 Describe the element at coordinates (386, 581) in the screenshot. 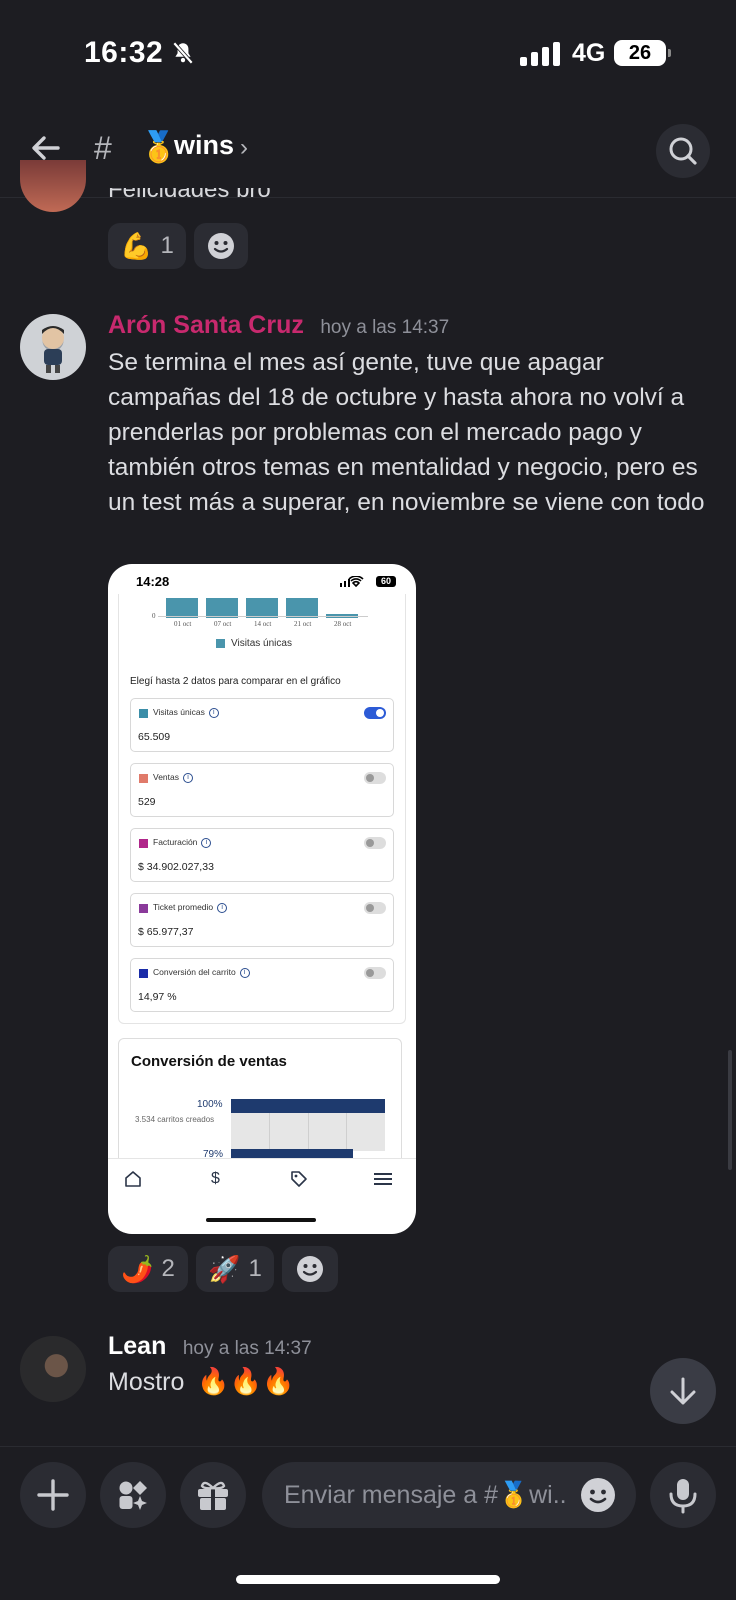

I see `attachment-battery: 60` at that location.